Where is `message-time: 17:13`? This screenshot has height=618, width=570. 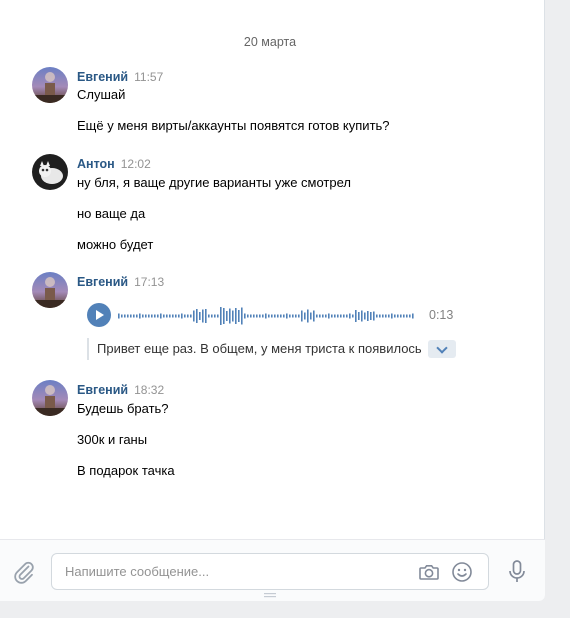 message-time: 17:13 is located at coordinates (149, 282).